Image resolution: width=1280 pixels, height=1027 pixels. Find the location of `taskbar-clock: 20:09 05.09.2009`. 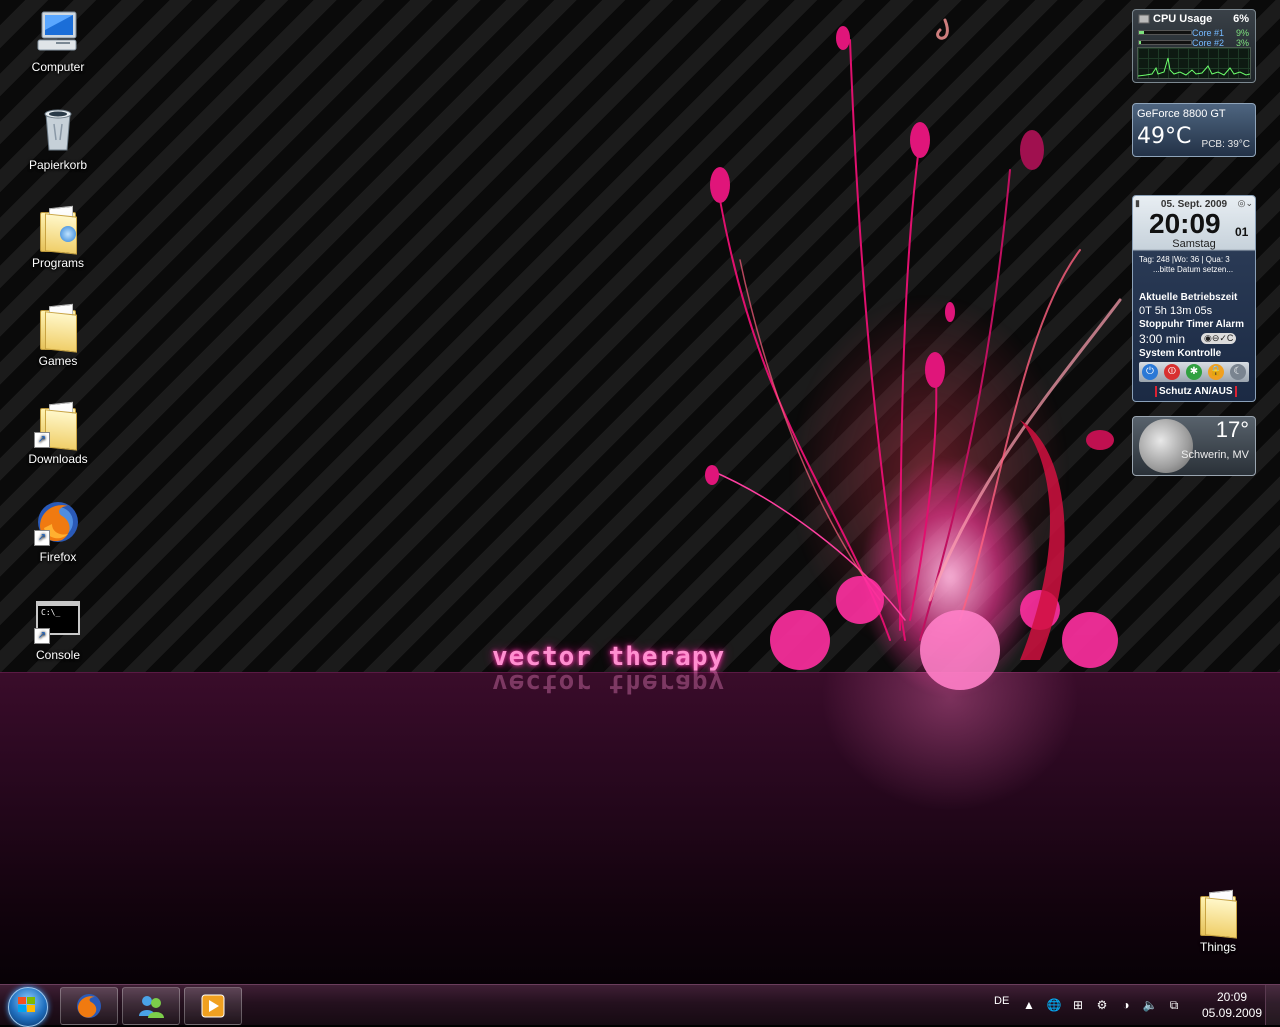

taskbar-clock: 20:09 05.09.2009 is located at coordinates (1232, 1005).